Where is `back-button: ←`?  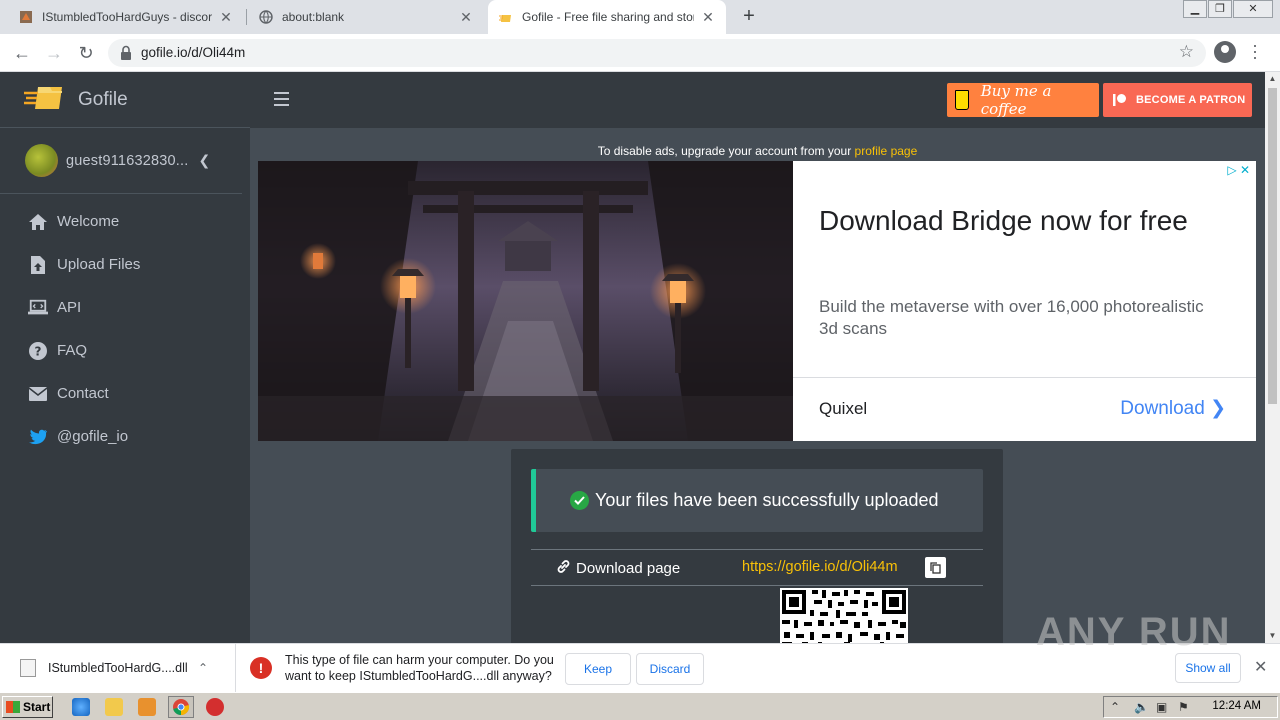 back-button: ← is located at coordinates (22, 53).